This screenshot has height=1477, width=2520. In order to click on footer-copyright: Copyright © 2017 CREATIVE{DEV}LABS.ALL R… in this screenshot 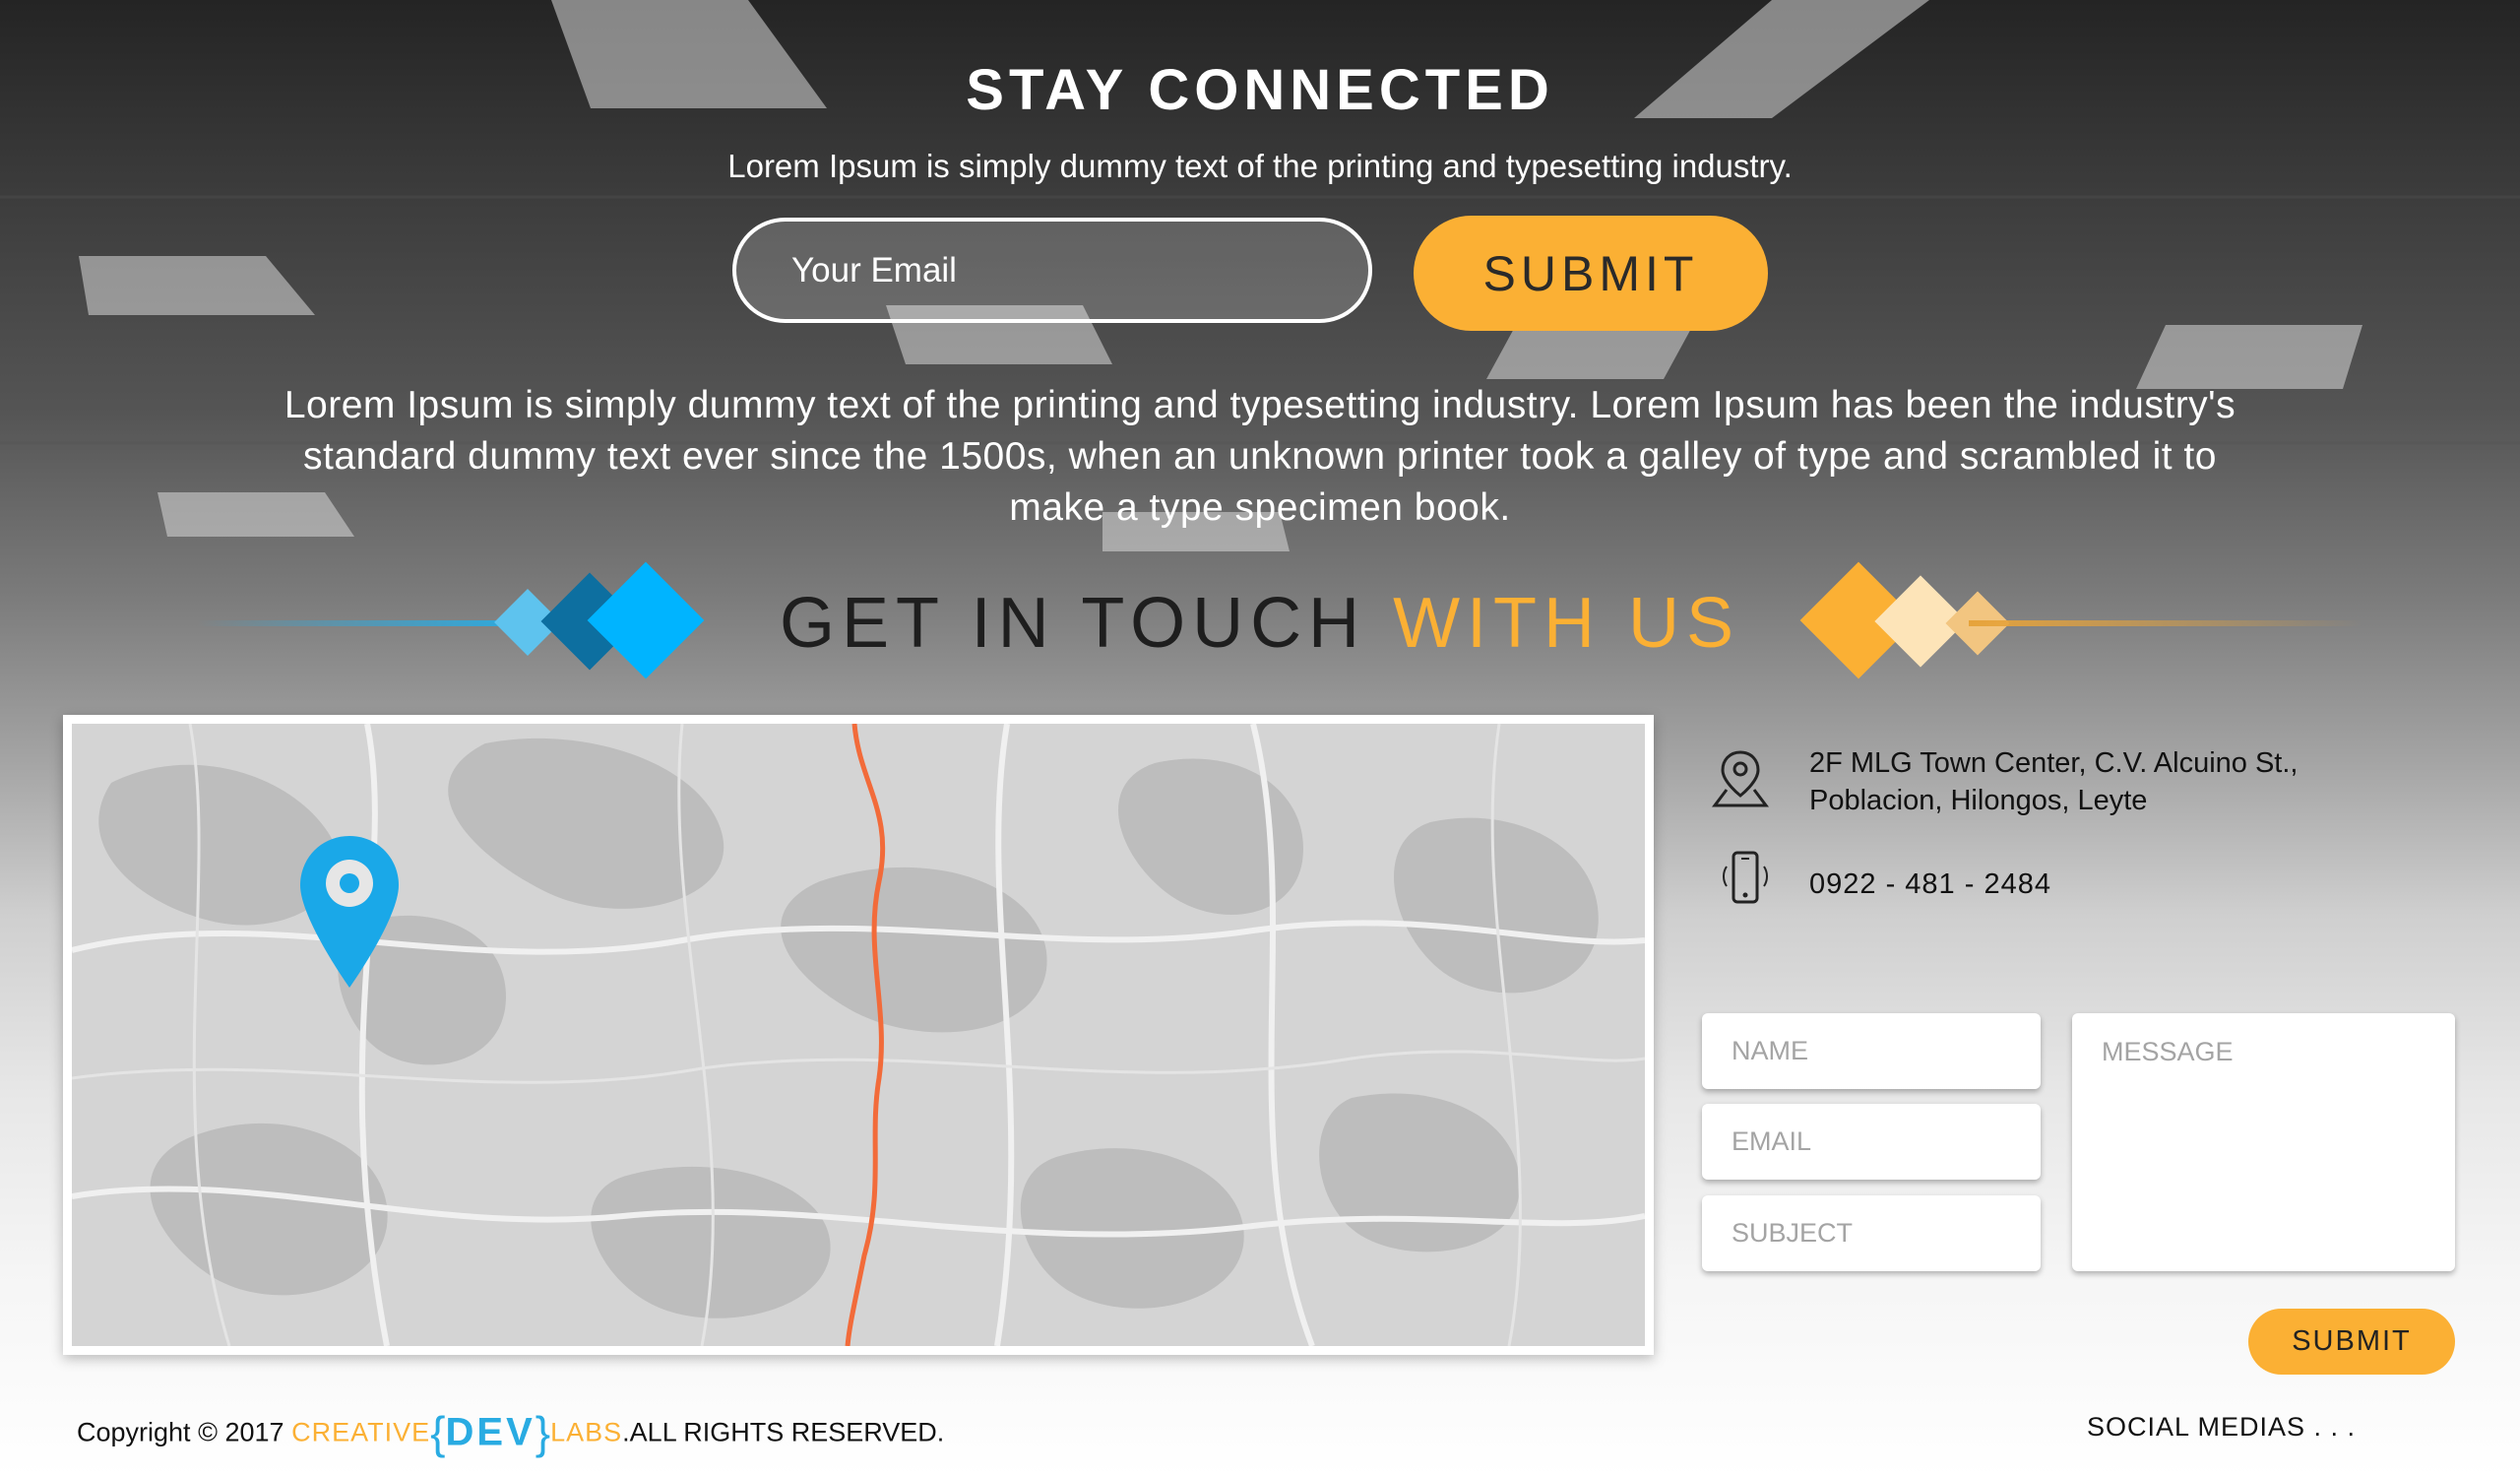, I will do `click(510, 1433)`.